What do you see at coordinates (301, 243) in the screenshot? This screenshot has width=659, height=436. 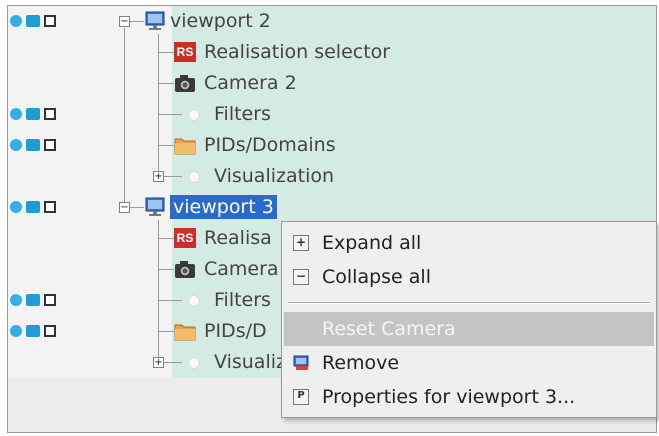 I see `expand-icon: +` at bounding box center [301, 243].